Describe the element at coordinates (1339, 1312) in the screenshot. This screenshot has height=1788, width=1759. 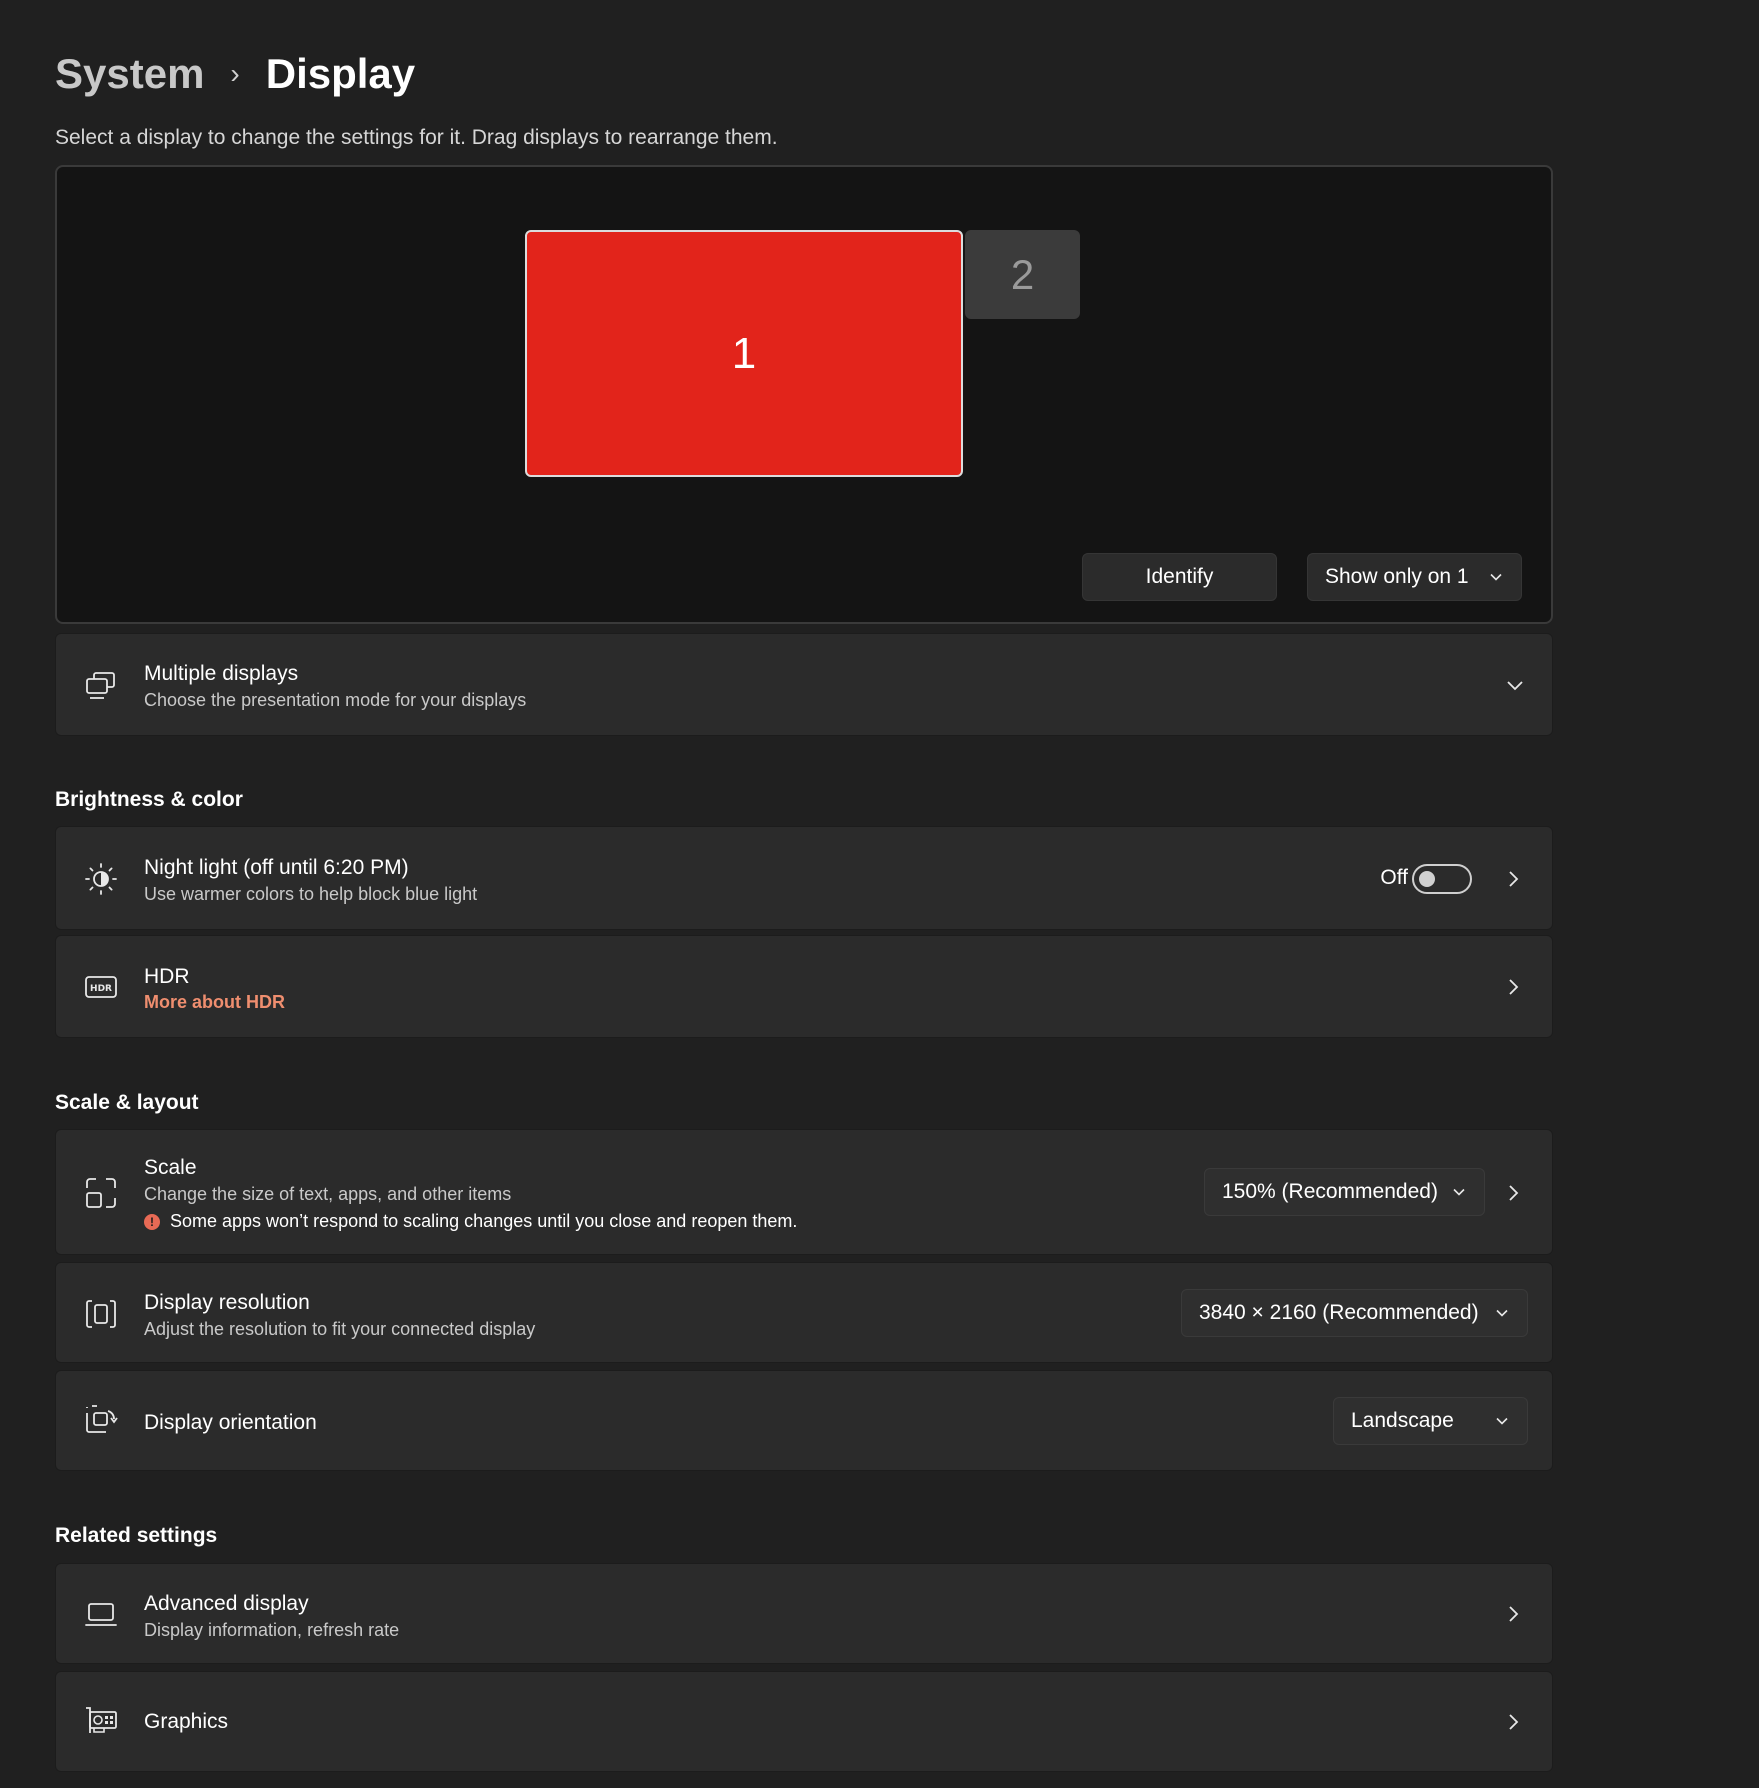
I see `resolution-value: 3840 × 2160 (Recommended)` at that location.